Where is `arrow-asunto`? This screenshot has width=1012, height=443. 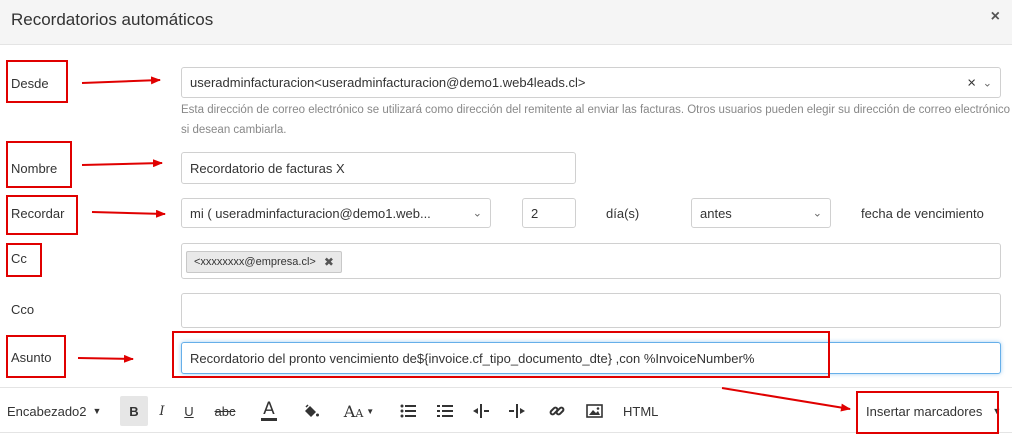
arrow-asunto is located at coordinates (105, 358).